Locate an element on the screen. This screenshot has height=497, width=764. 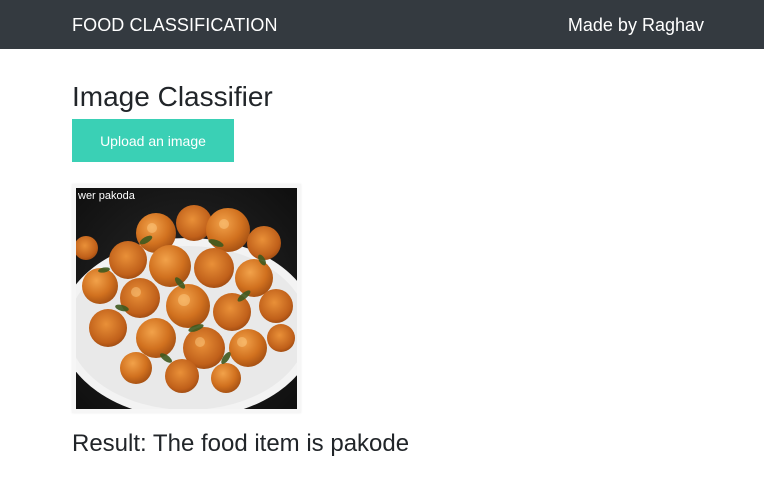
author-credit: Made by Raghav is located at coordinates (635, 25).